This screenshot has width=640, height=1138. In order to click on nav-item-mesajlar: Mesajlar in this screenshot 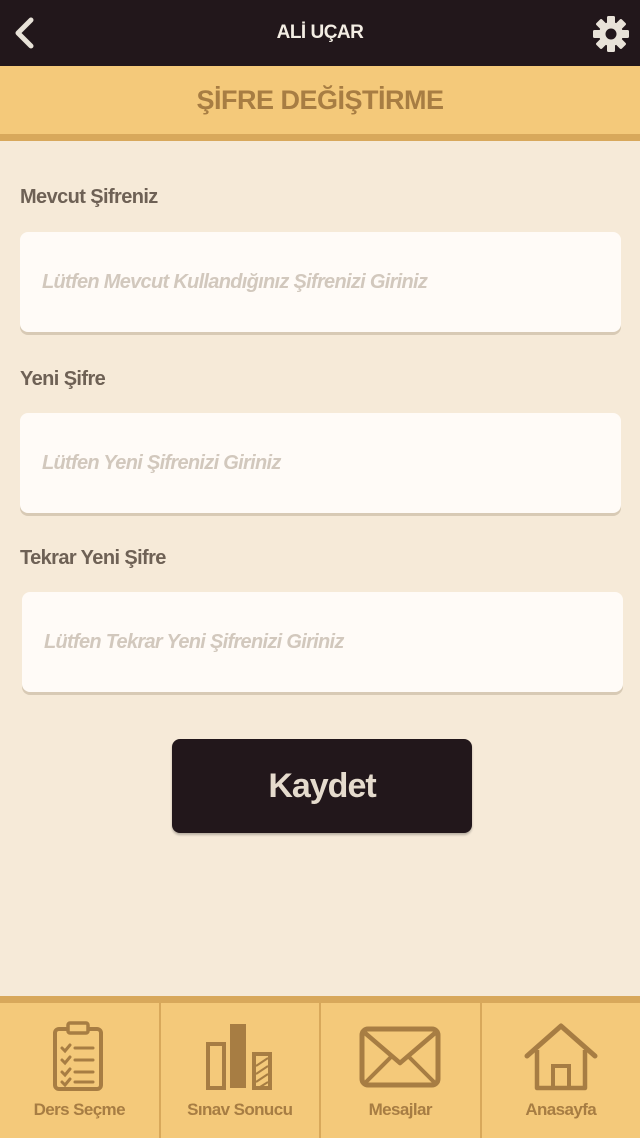, I will do `click(401, 1070)`.